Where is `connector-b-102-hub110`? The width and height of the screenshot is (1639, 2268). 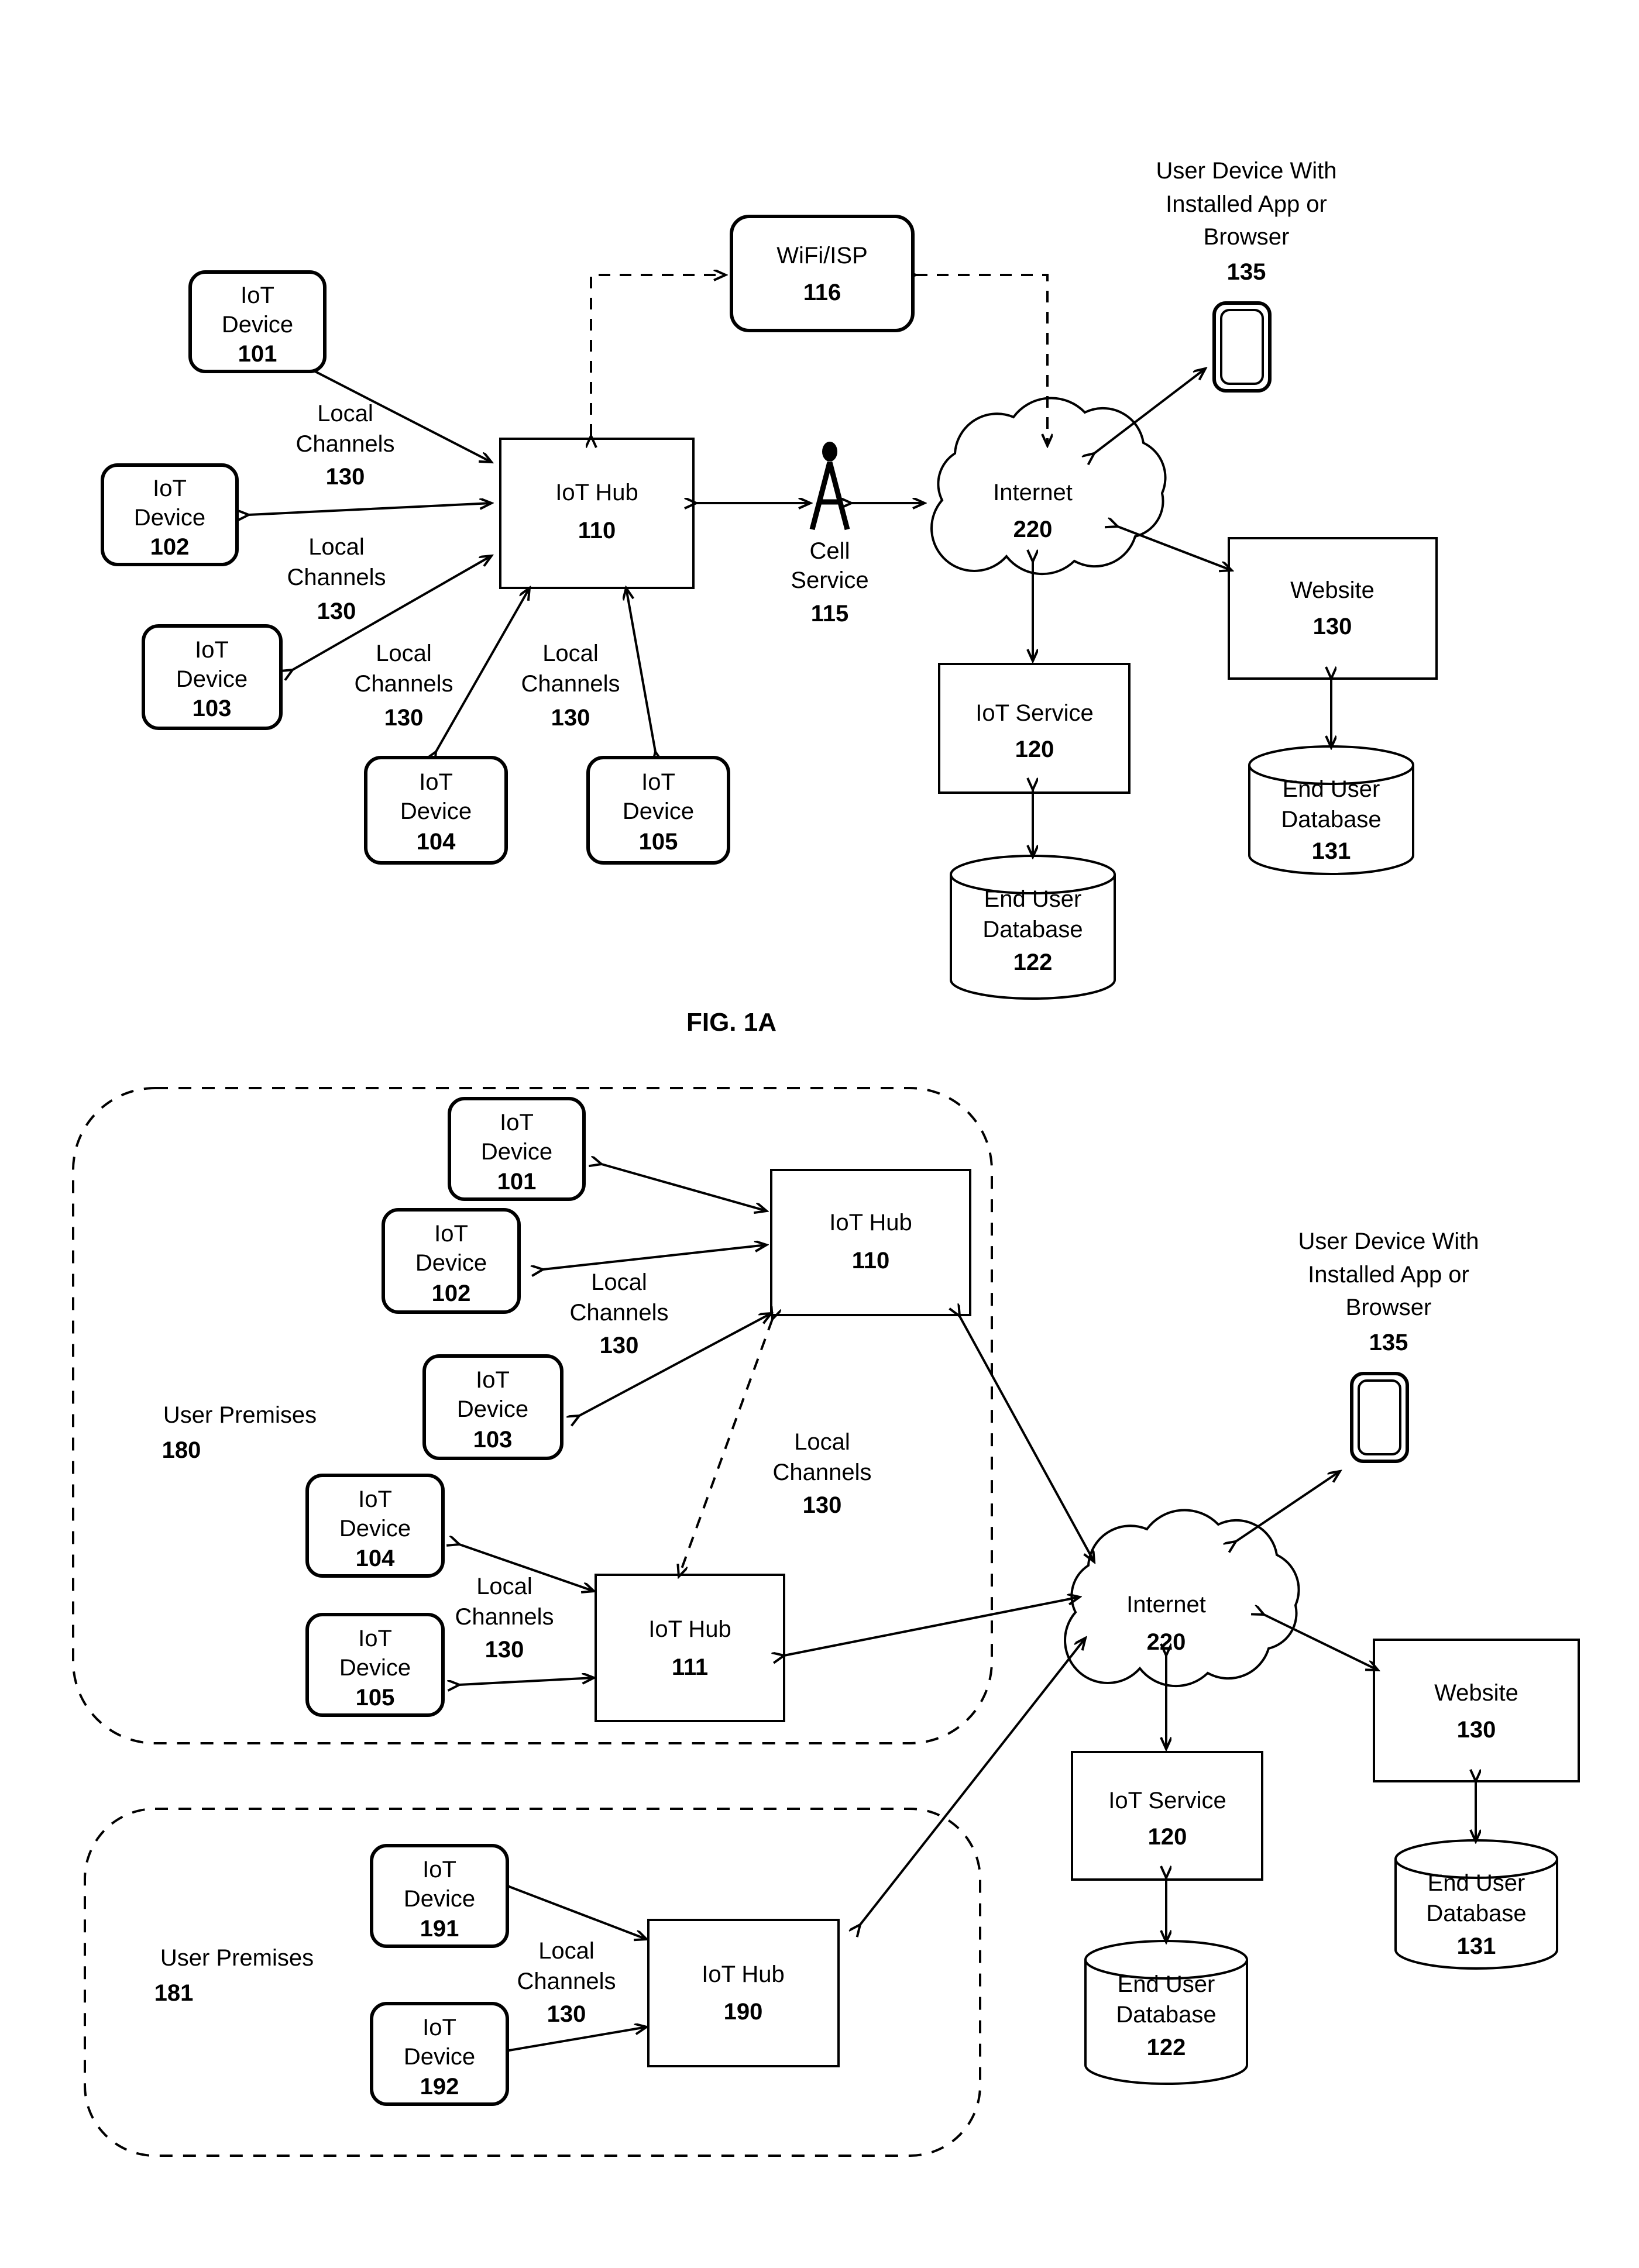 connector-b-102-hub110 is located at coordinates (655, 1257).